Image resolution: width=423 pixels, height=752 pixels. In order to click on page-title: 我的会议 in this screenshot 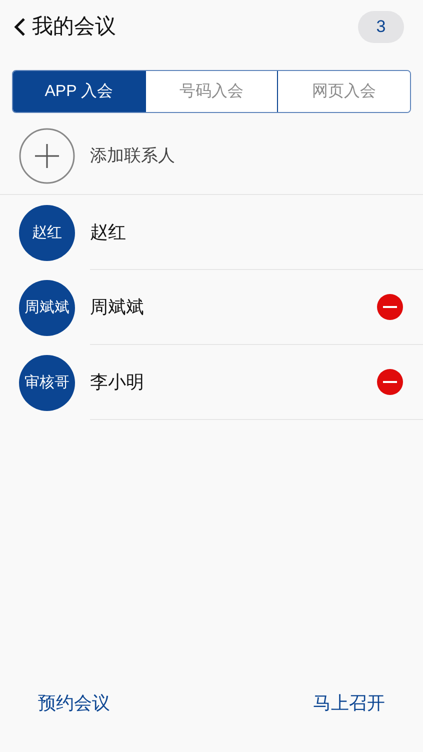, I will do `click(74, 27)`.